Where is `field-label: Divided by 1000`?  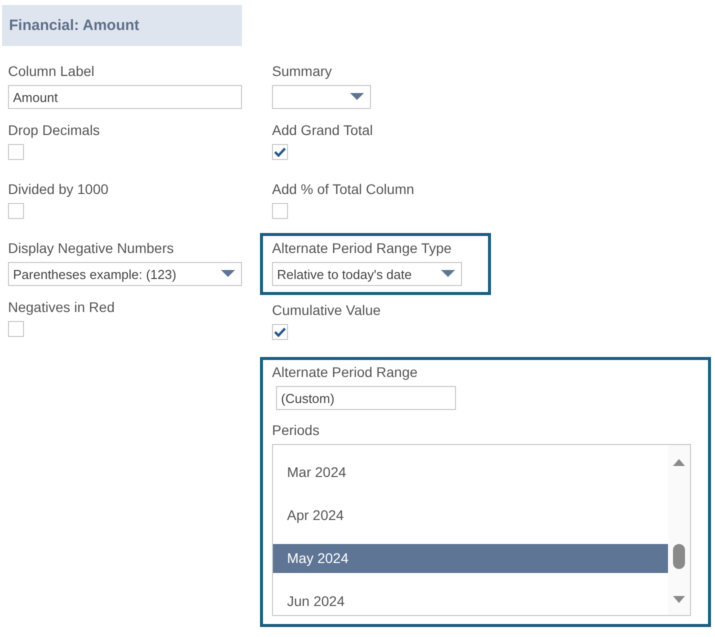
field-label: Divided by 1000 is located at coordinates (59, 189).